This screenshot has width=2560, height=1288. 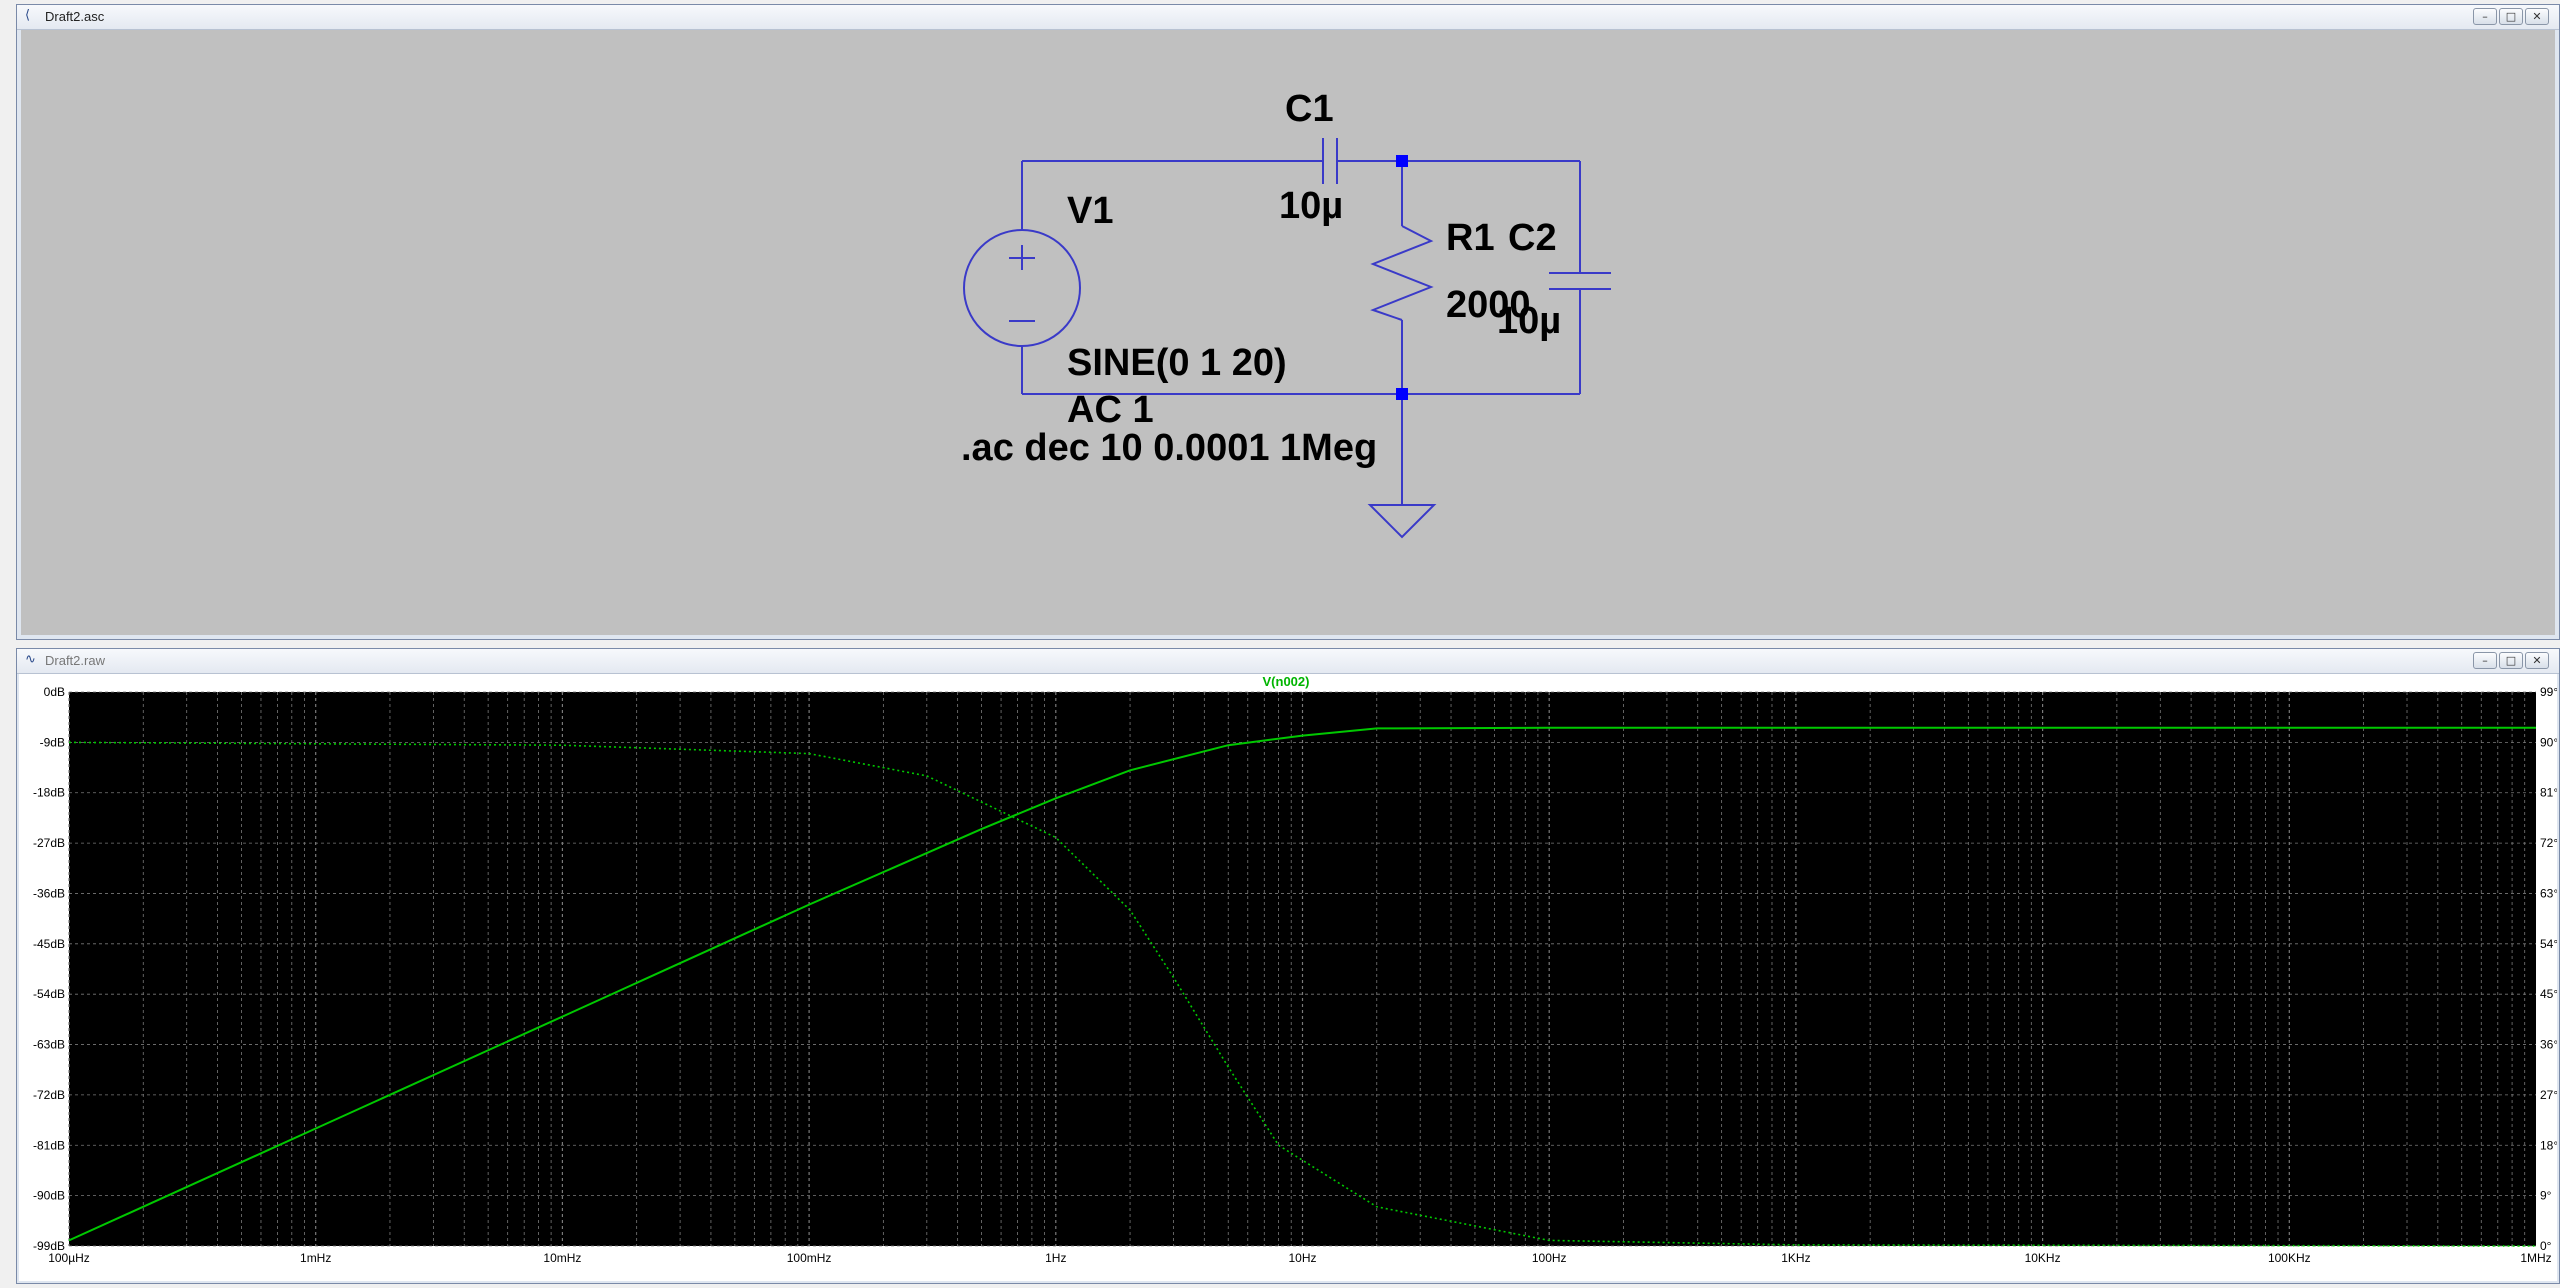 I want to click on left-axis-label: -63dB, so click(x=49, y=1045).